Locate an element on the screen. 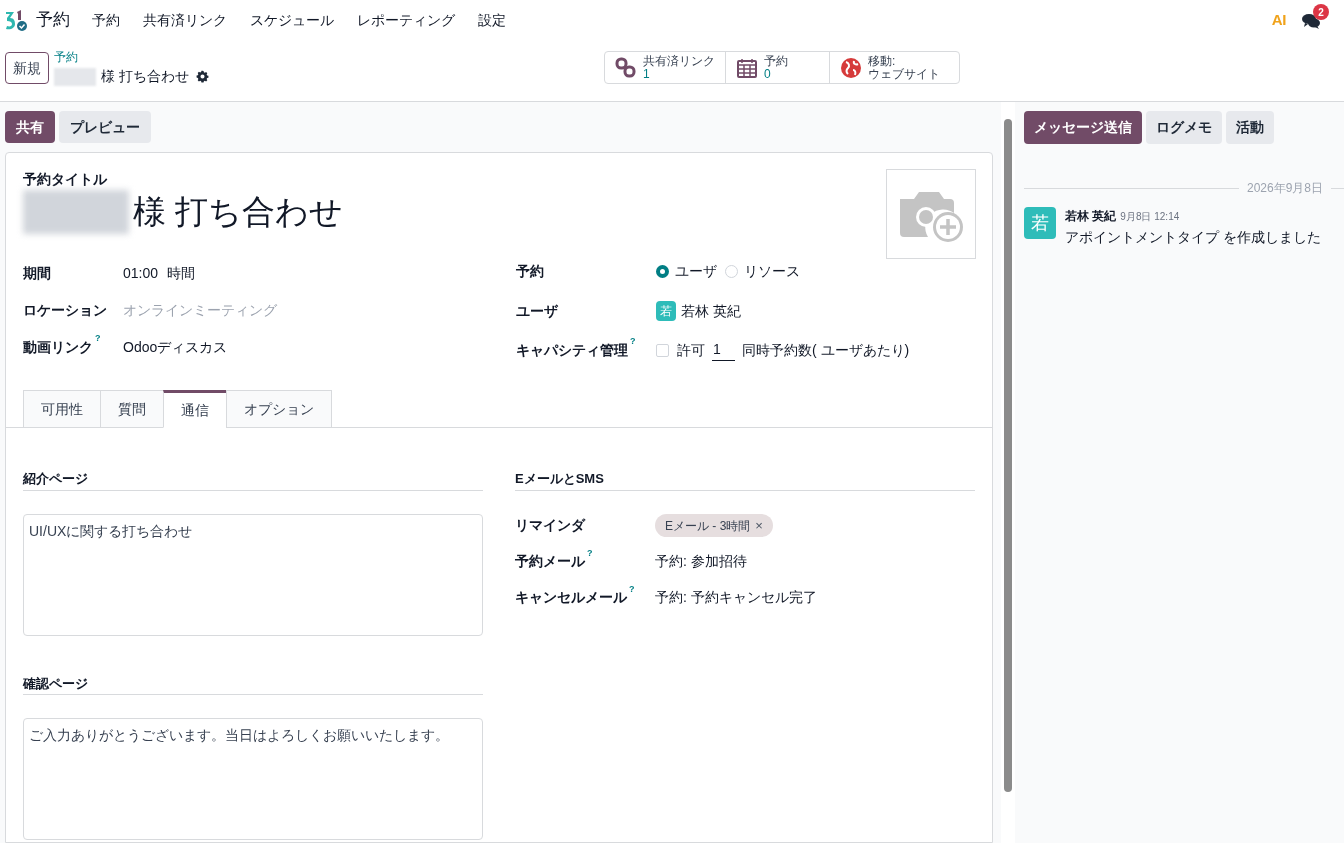 The height and width of the screenshot is (843, 1344). notification-badge: 2 is located at coordinates (1321, 12).